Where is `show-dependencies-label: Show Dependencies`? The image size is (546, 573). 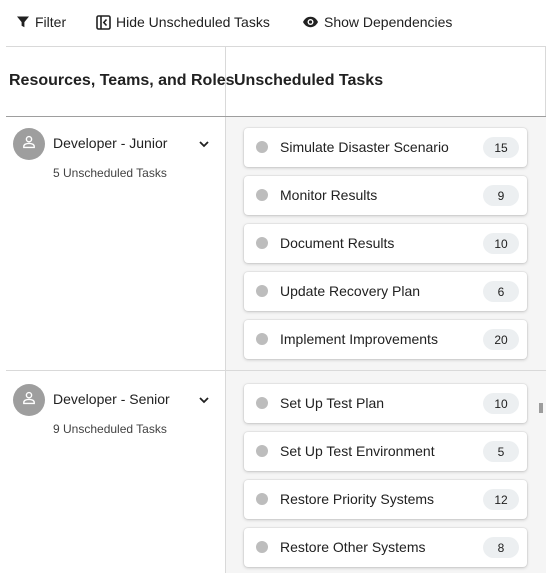 show-dependencies-label: Show Dependencies is located at coordinates (388, 22).